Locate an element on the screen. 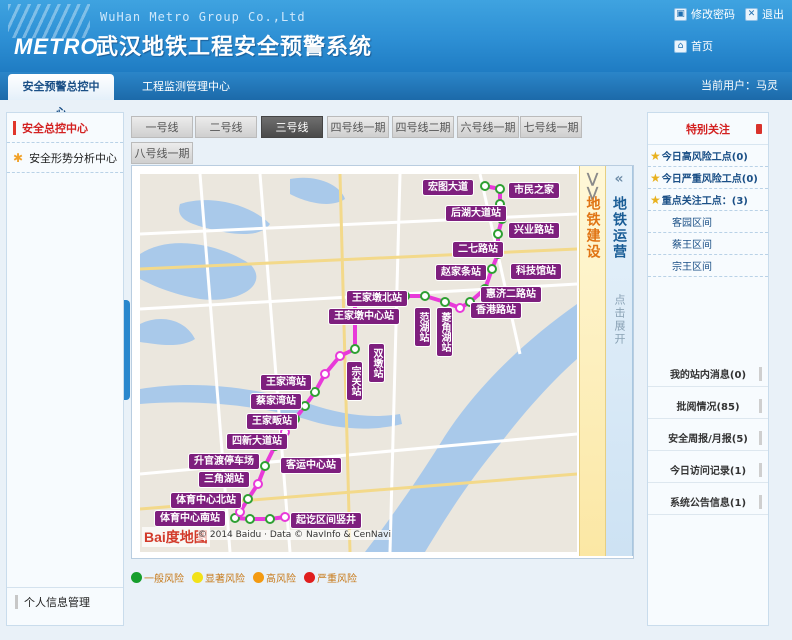 Image resolution: width=792 pixels, height=640 pixels. station-label: 科技馆站 is located at coordinates (536, 271).